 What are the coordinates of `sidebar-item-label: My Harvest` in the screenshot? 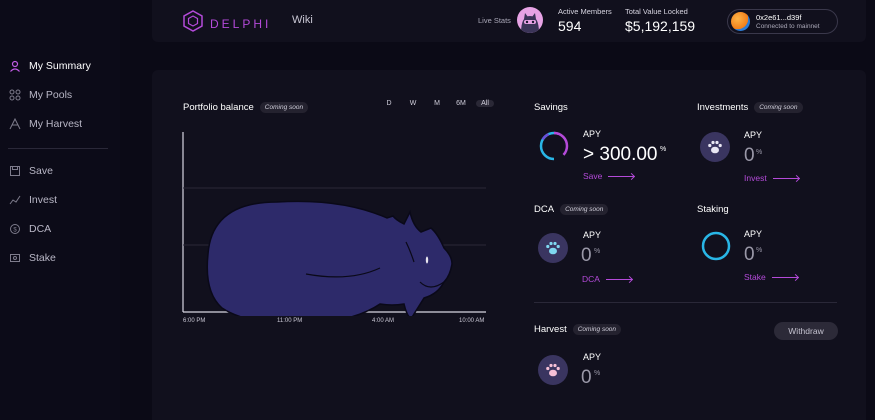 It's located at (56, 124).